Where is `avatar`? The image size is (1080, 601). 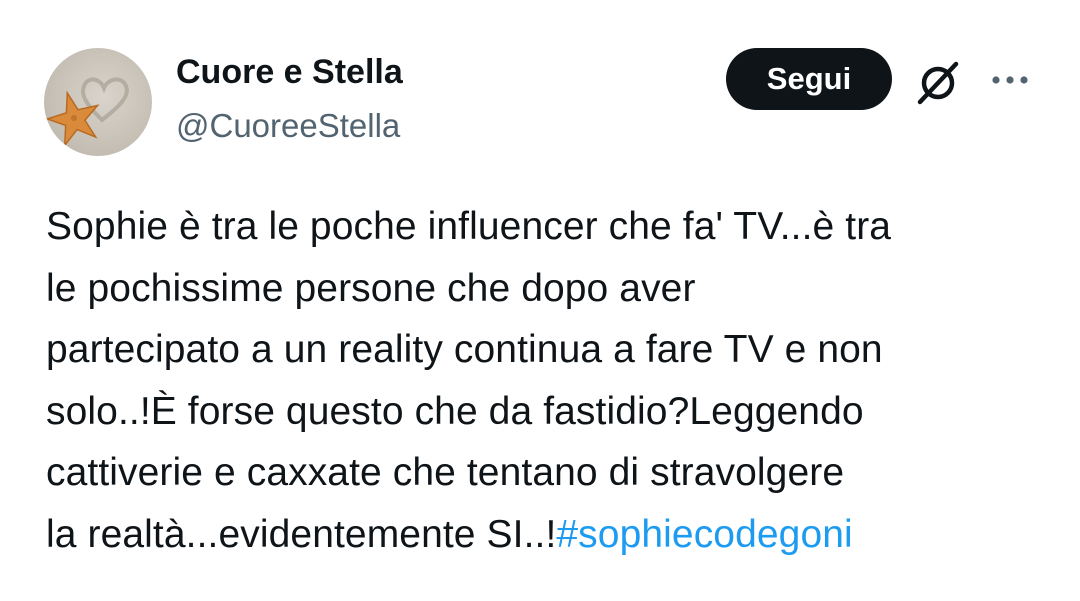 avatar is located at coordinates (98, 102).